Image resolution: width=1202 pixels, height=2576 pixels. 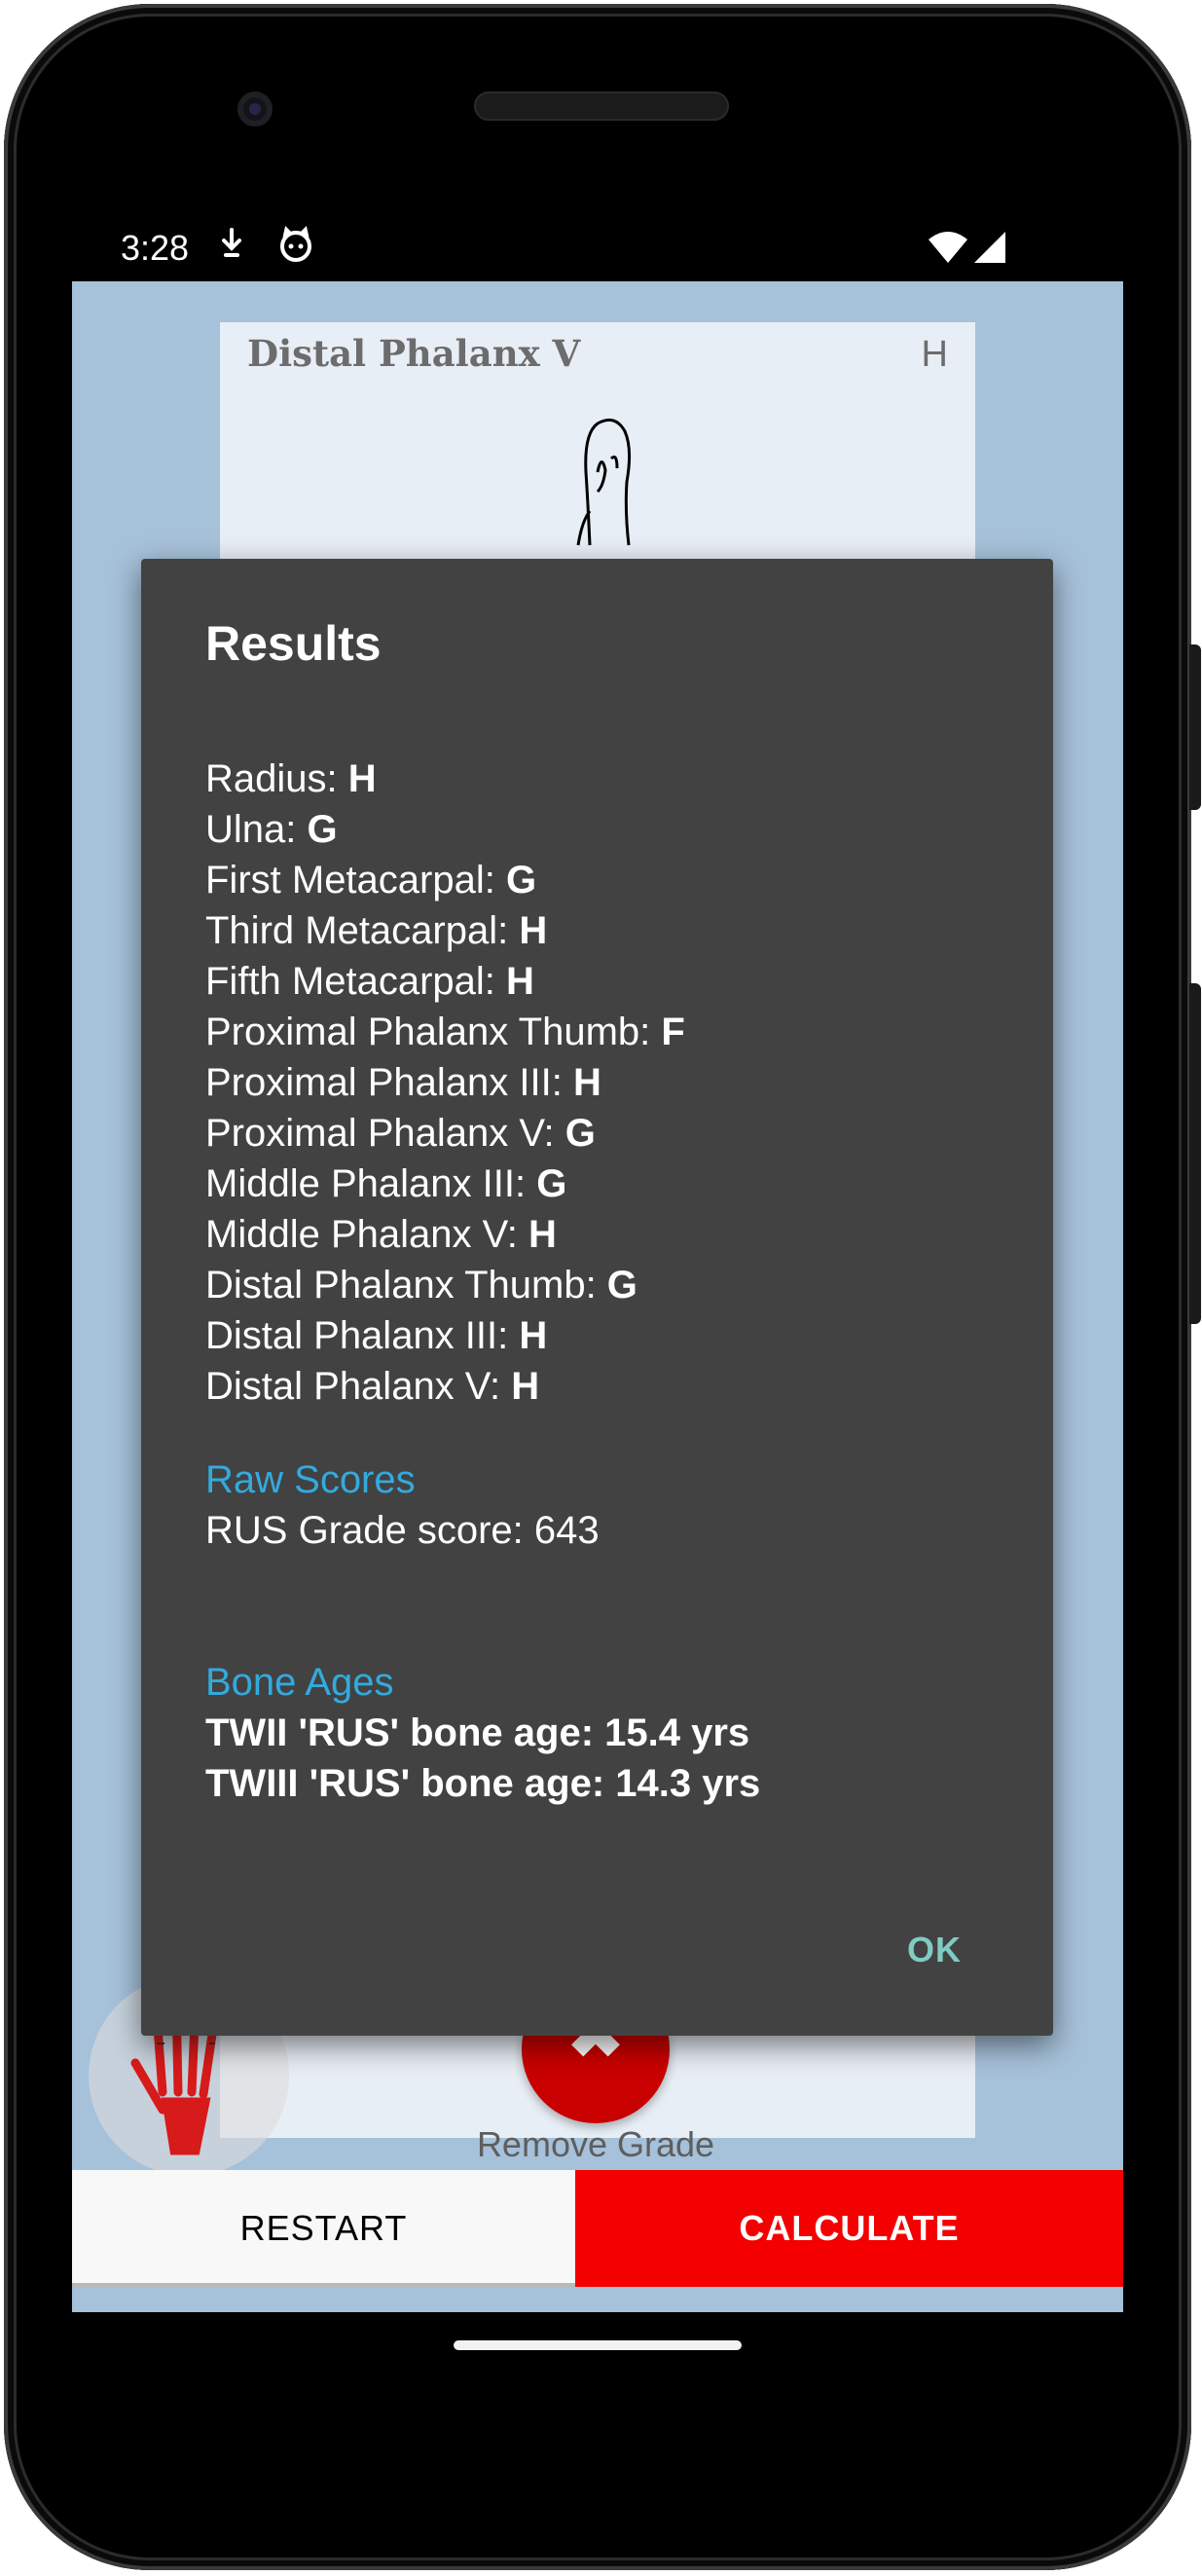 I want to click on grade-label: First Metacarpal:, so click(x=355, y=880).